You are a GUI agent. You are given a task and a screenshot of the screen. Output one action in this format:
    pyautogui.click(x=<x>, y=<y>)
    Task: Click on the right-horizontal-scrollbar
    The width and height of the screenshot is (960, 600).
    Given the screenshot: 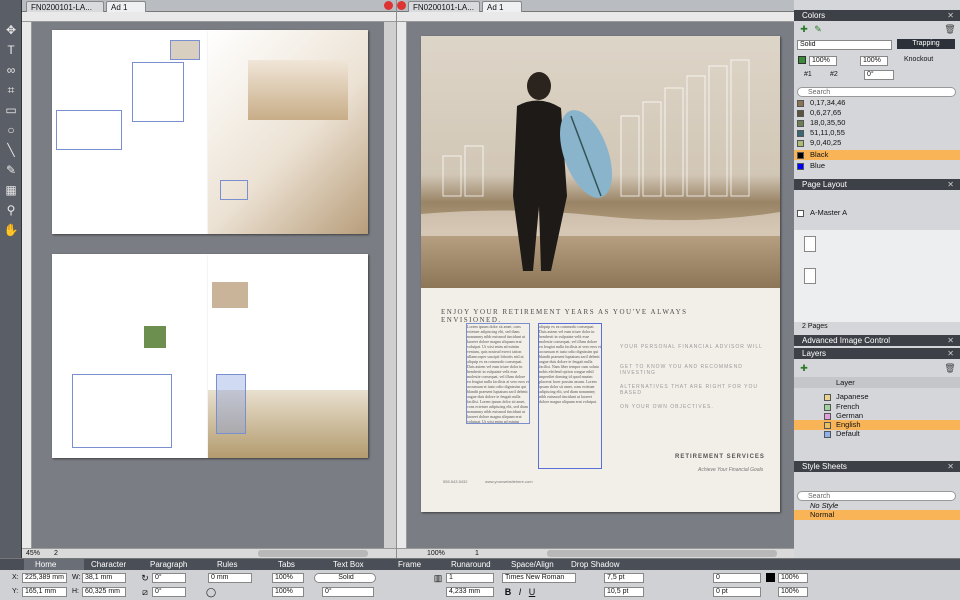 What is the action you would take?
    pyautogui.click(x=662, y=553)
    